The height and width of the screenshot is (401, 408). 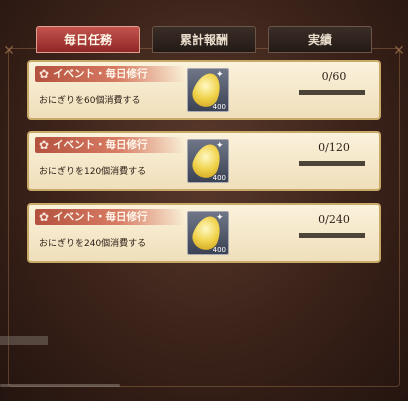 I want to click on quest-card: ✿ イベント・毎日修行 おにぎりを60個消費する ✦ 400 0/60, so click(x=204, y=90).